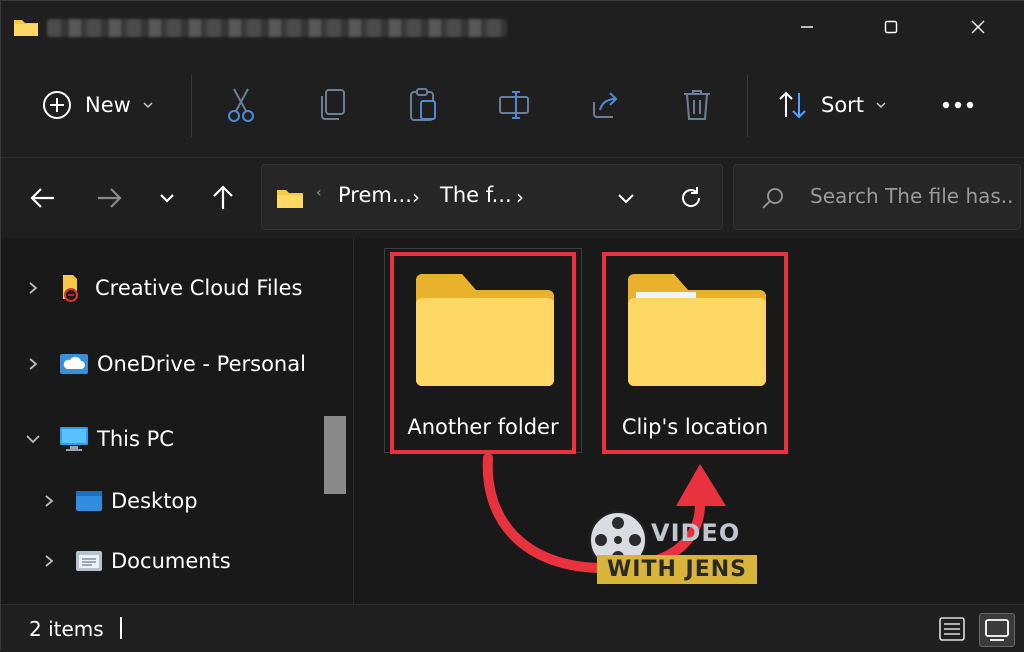  I want to click on status-divider, so click(121, 628).